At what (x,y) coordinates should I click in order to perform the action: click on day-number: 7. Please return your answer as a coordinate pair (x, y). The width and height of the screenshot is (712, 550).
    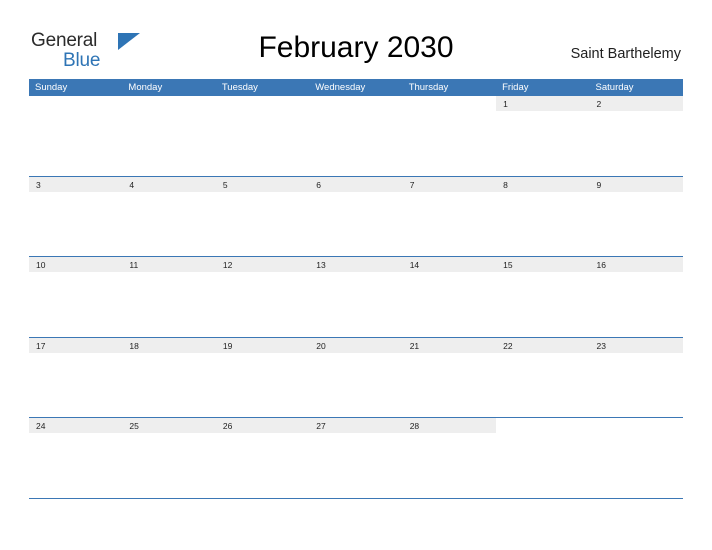
    Looking at the image, I should click on (412, 184).